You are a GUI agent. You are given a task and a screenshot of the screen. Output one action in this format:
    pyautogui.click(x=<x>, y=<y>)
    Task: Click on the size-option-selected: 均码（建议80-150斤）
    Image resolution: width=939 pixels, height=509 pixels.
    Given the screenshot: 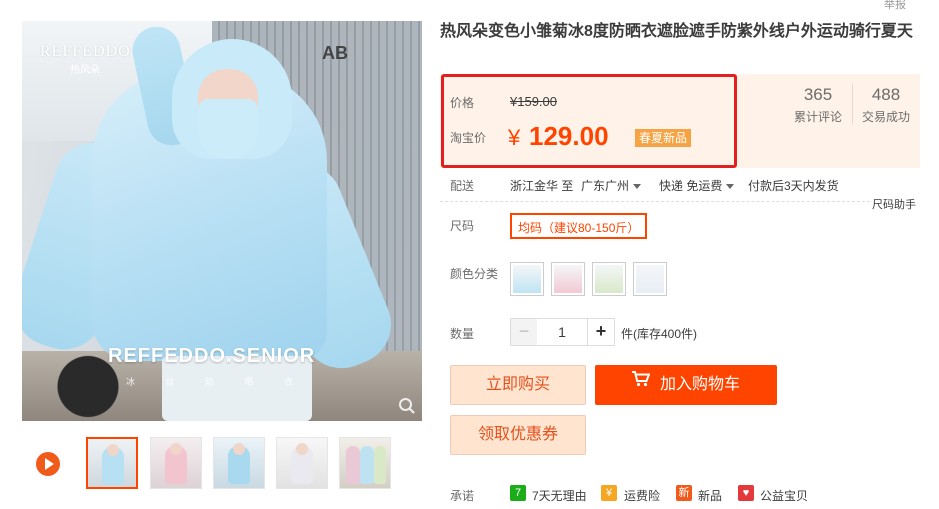 What is the action you would take?
    pyautogui.click(x=579, y=226)
    